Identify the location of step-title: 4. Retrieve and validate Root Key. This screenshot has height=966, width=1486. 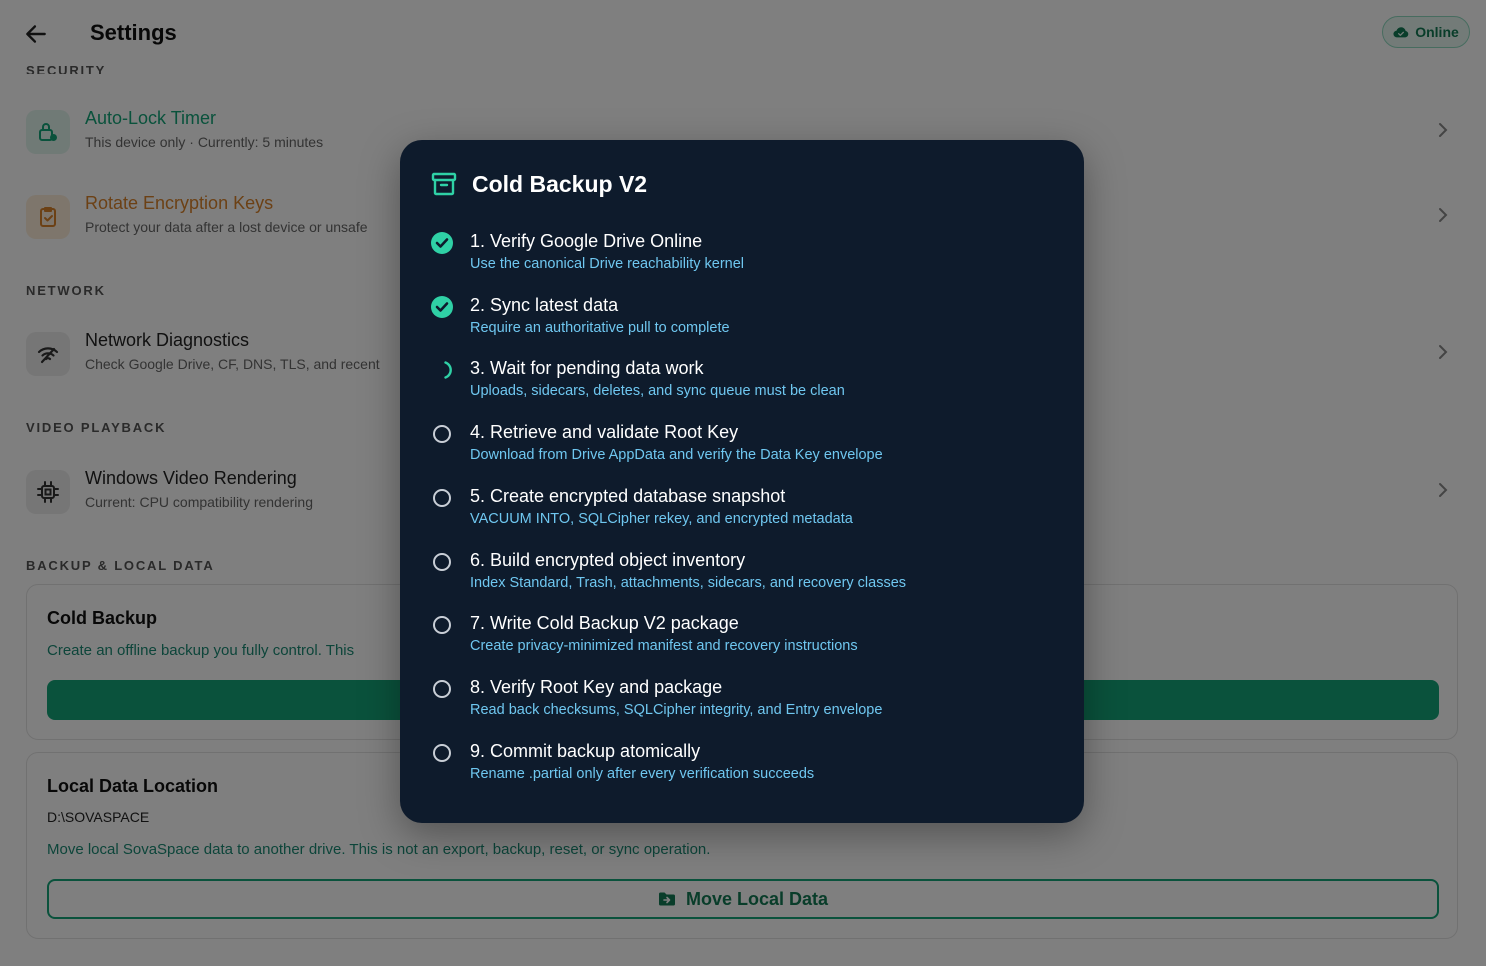
(604, 432).